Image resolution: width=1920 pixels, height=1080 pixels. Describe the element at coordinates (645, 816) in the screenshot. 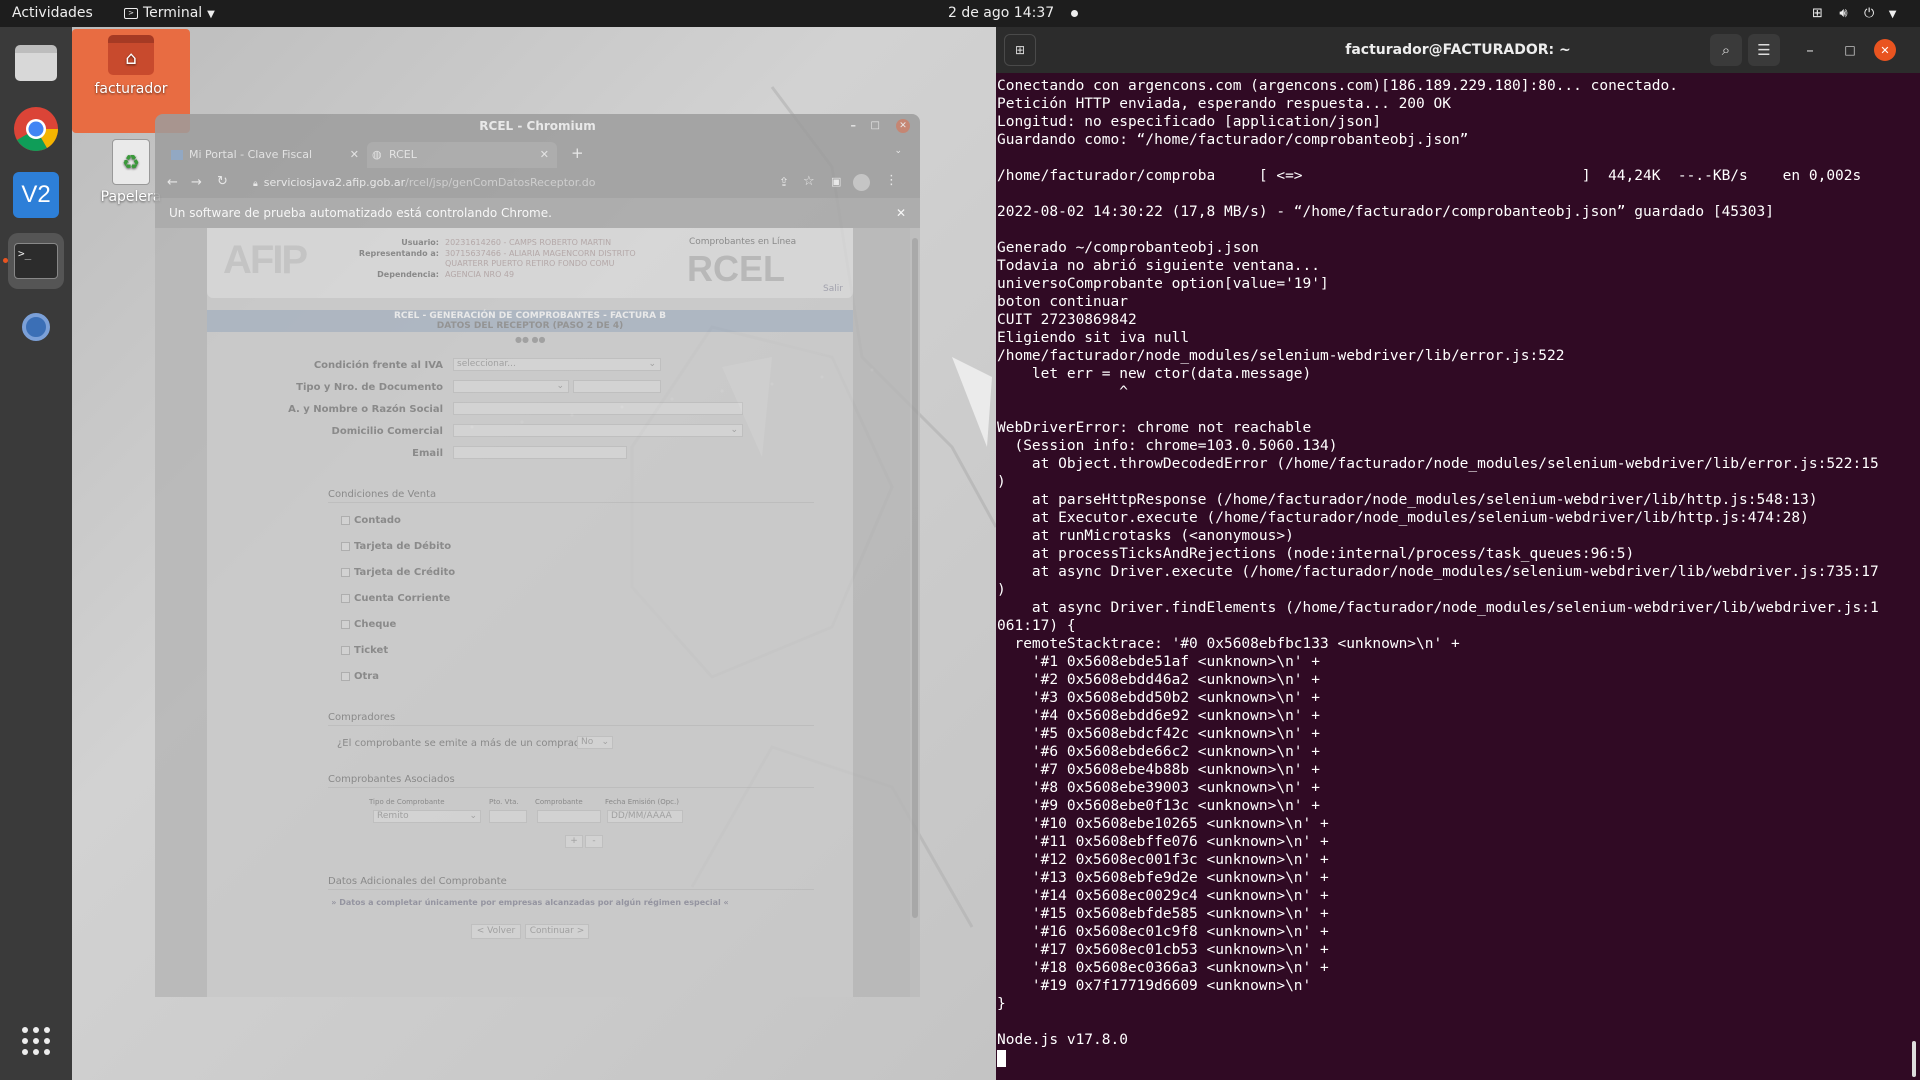

I see `assoc-date-input: DD/MM/AAAA` at that location.